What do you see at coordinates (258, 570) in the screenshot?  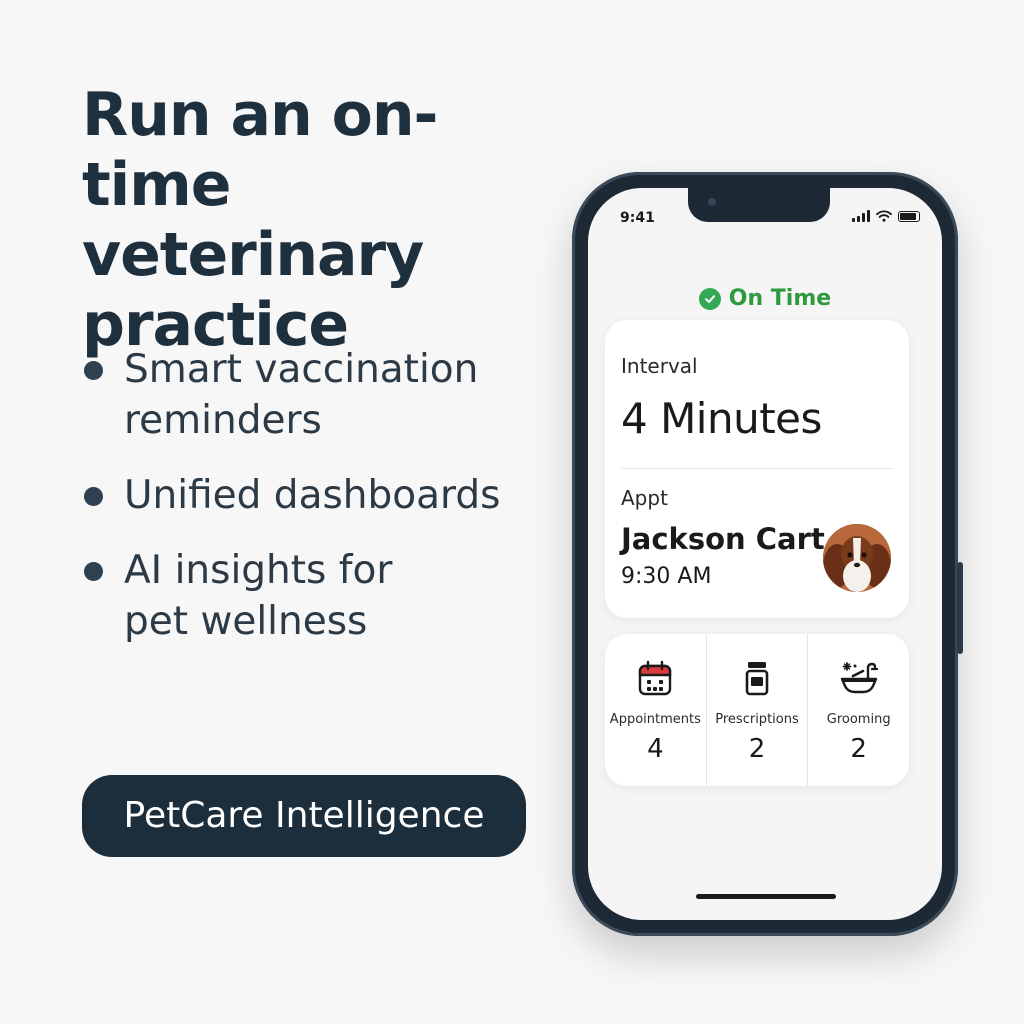 I see `feature-text: AI insights for` at bounding box center [258, 570].